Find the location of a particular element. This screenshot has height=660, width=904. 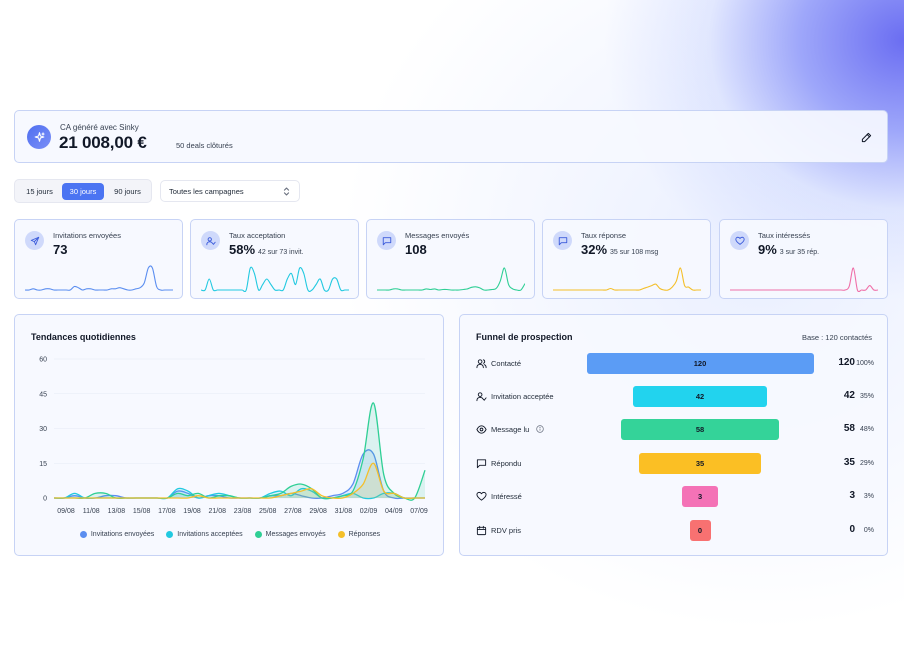

funnel-row-replied: Répondu 35 35 29% is located at coordinates (674, 464).